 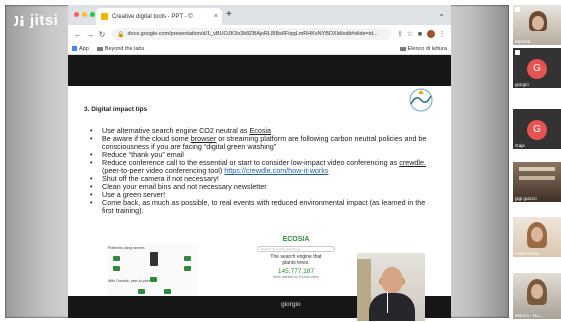 I want to click on star-icon: ☆, so click(x=410, y=34).